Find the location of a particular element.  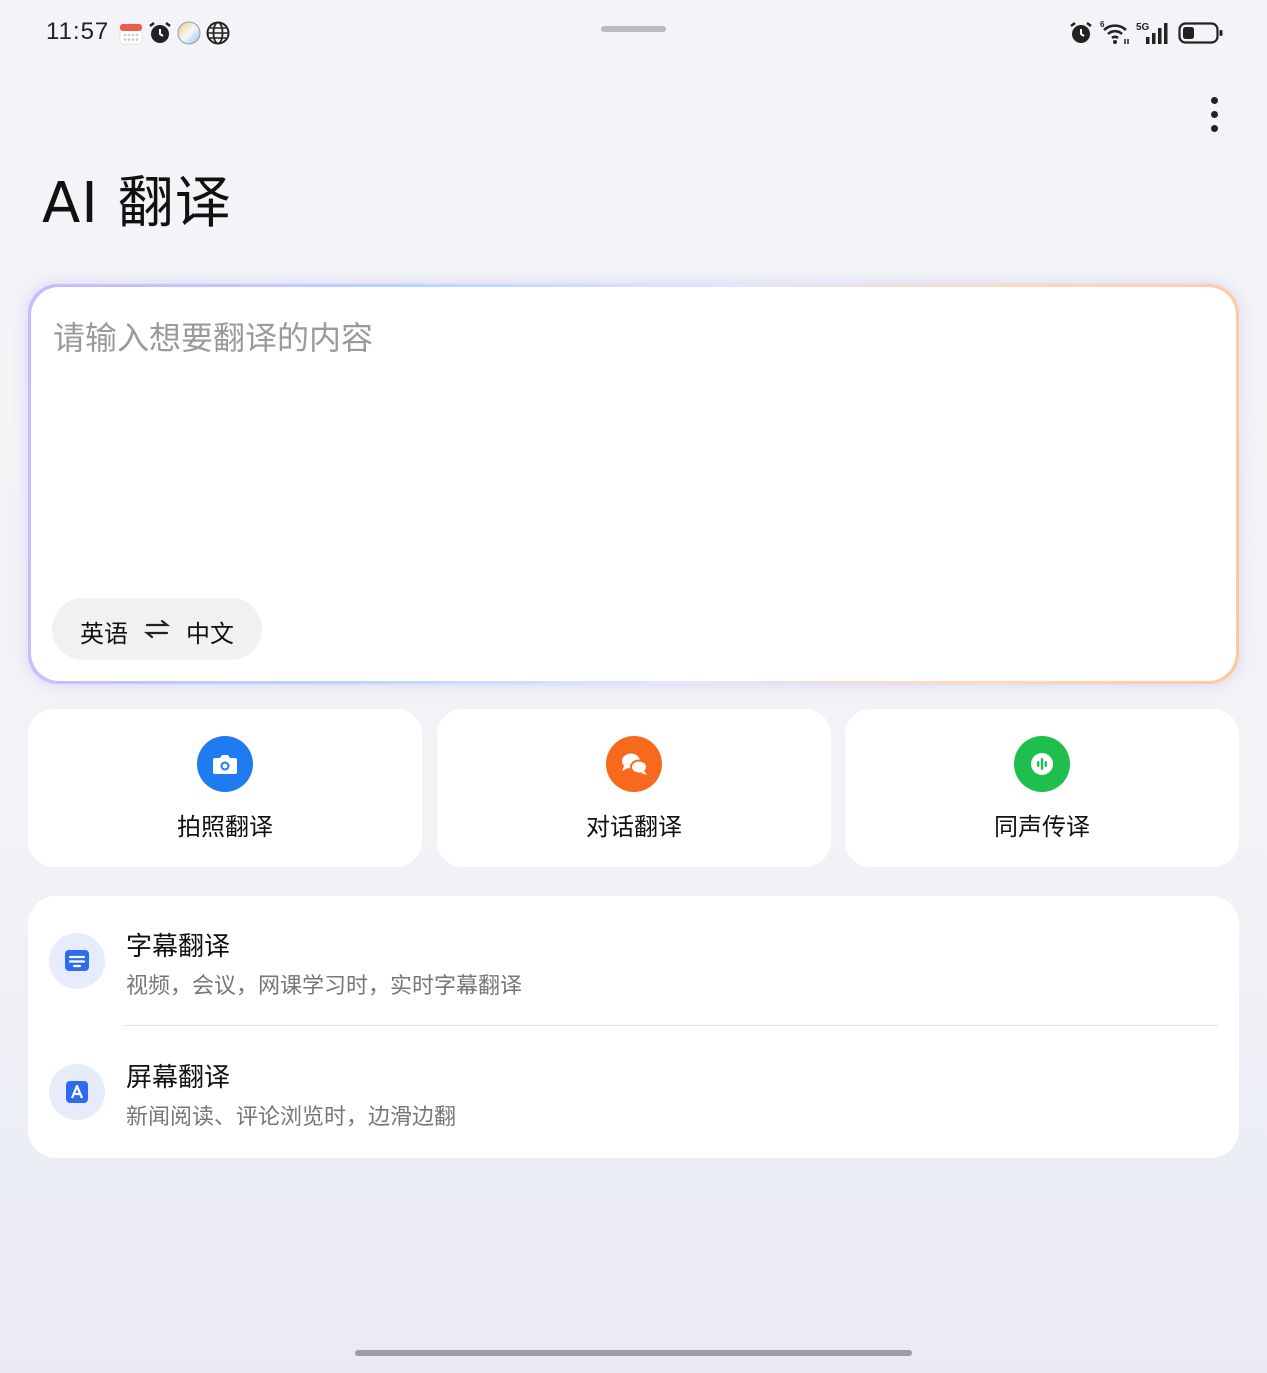

swap-icon is located at coordinates (157, 629).